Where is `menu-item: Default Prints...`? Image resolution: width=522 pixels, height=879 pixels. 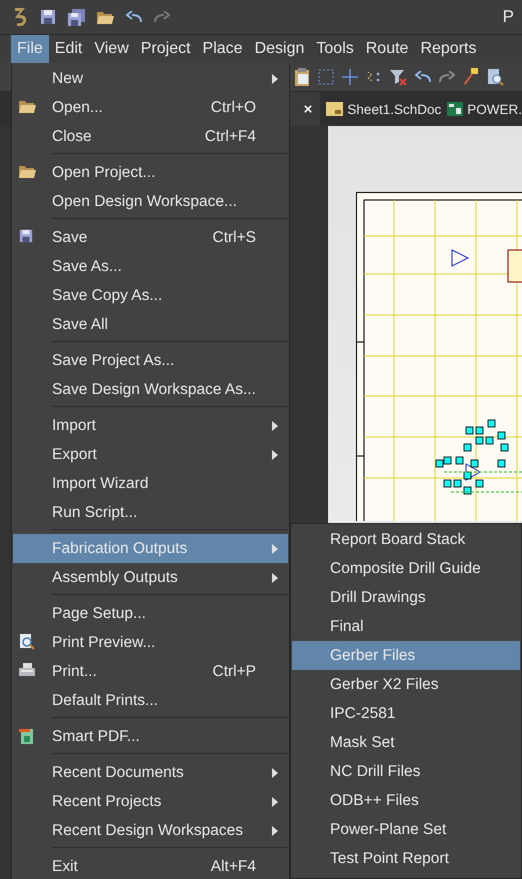
menu-item: Default Prints... is located at coordinates (150, 700).